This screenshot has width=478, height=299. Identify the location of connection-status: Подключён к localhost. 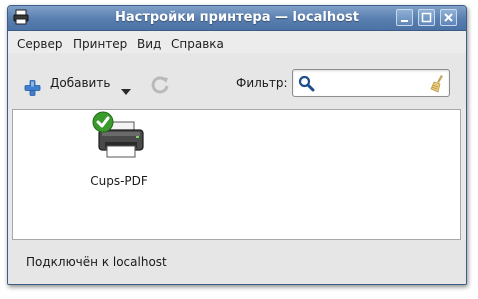
(96, 262).